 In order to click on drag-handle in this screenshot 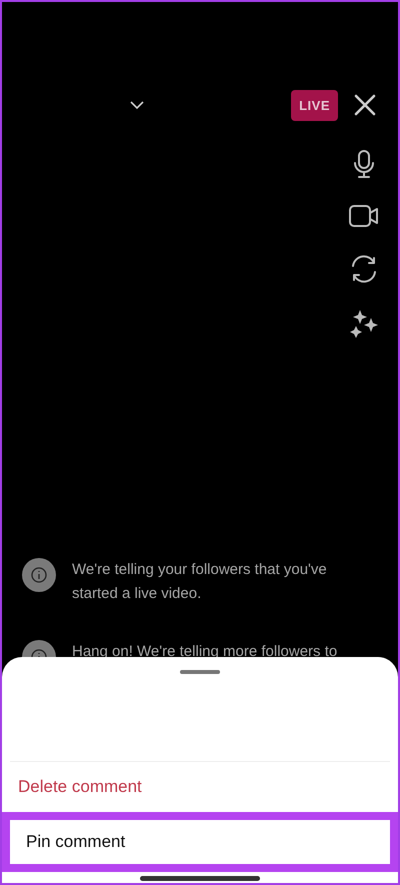, I will do `click(200, 672)`.